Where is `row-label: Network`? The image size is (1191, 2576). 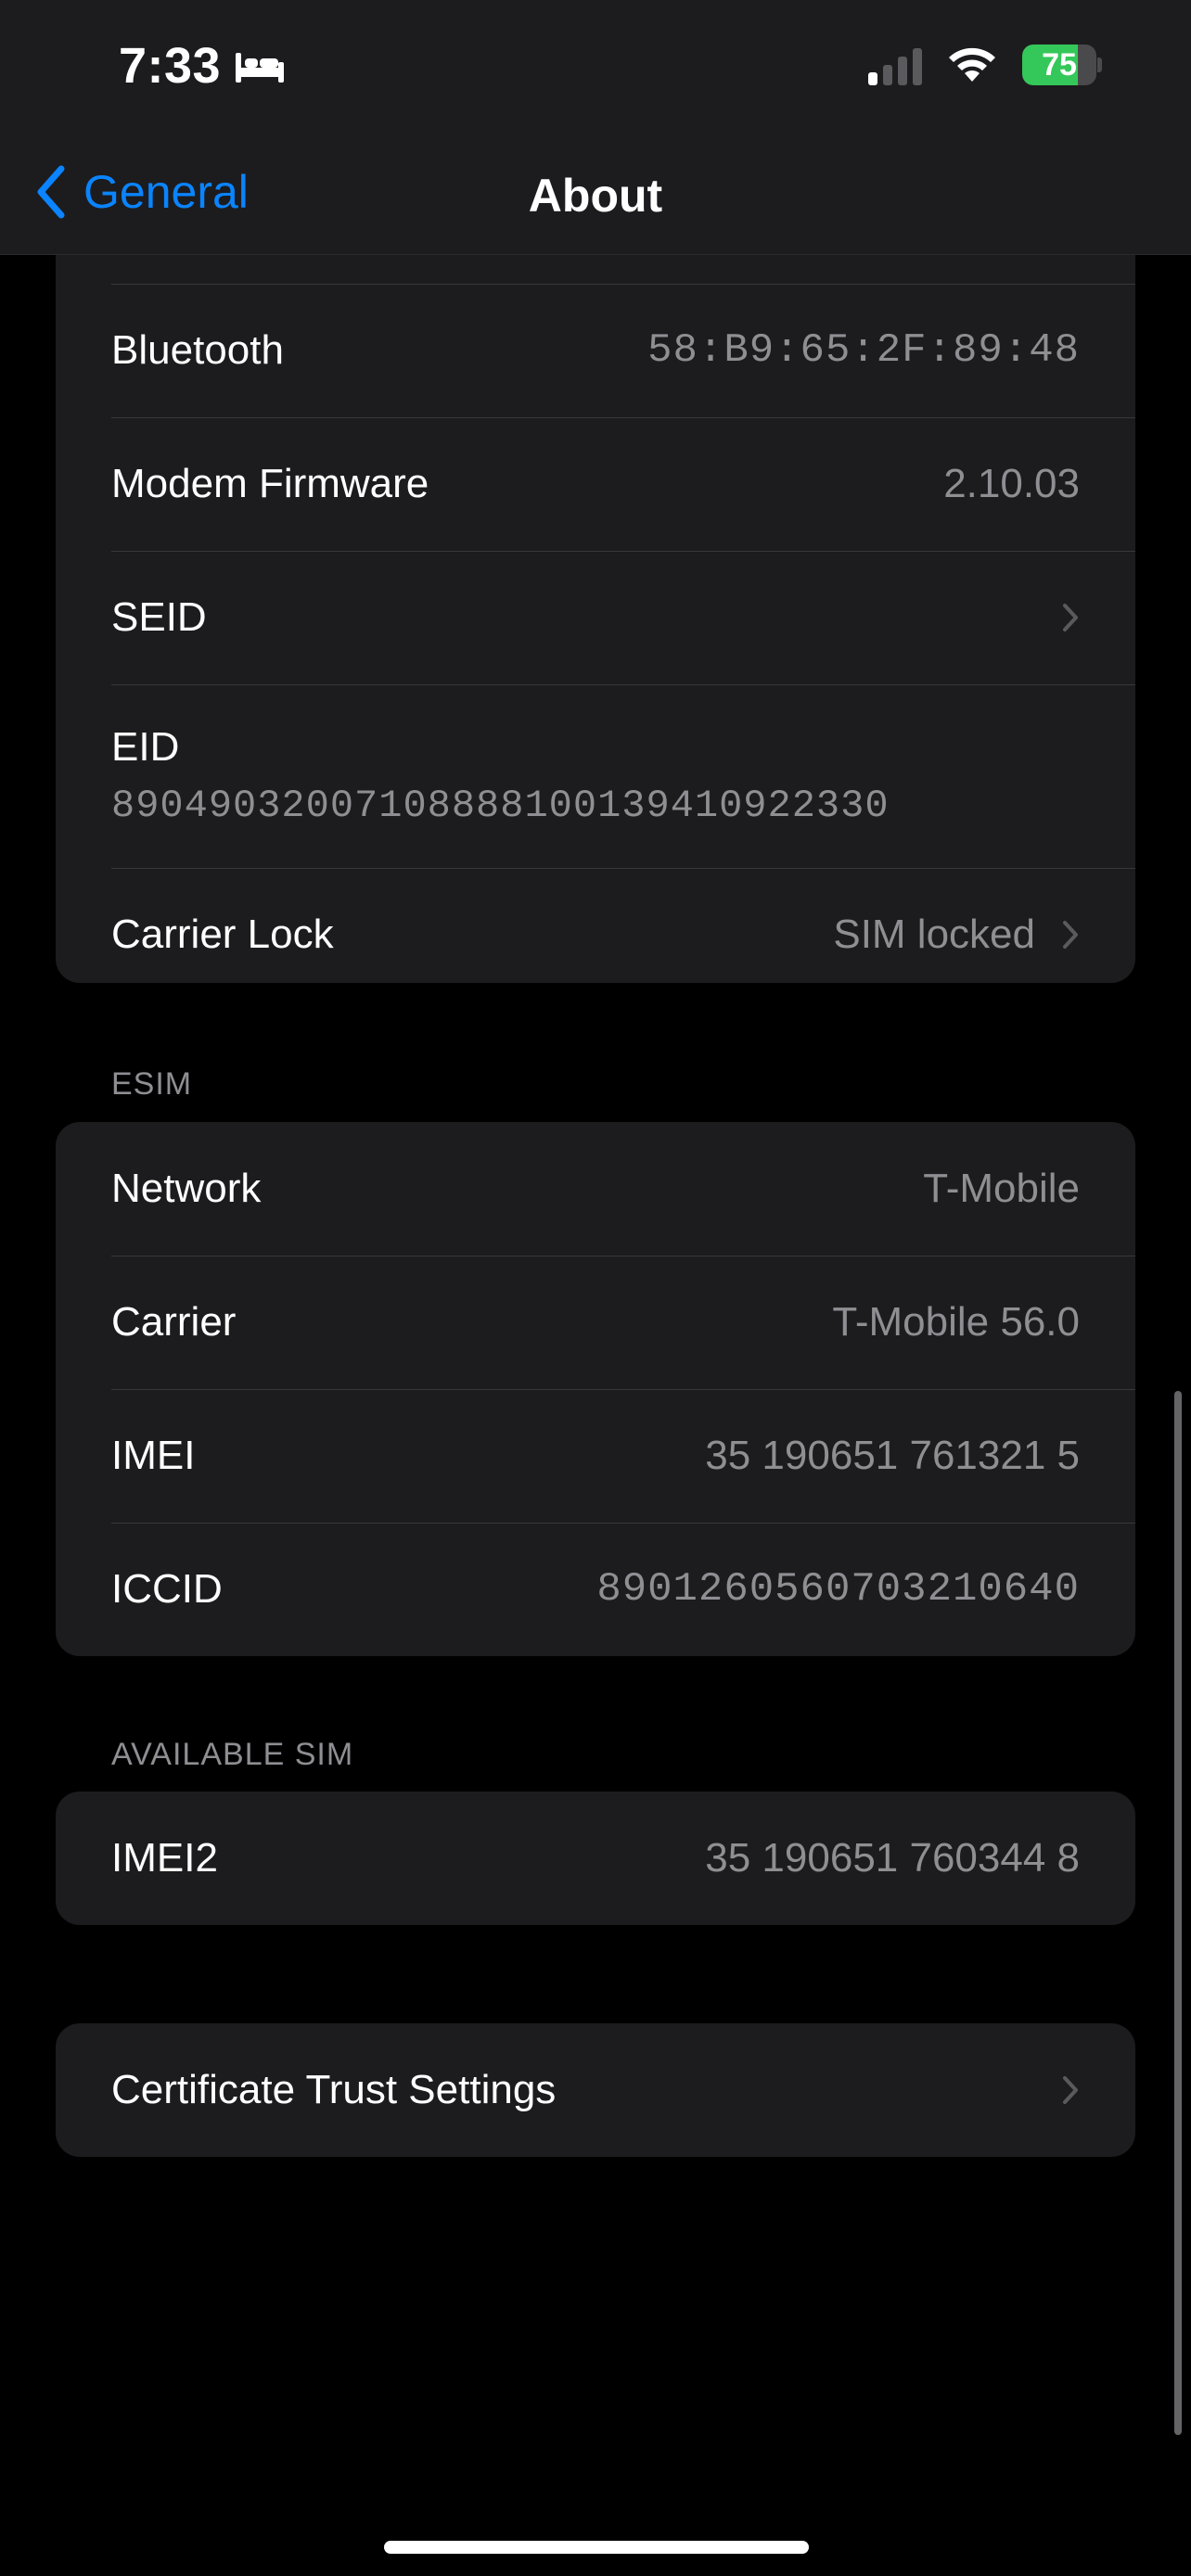
row-label: Network is located at coordinates (186, 1189).